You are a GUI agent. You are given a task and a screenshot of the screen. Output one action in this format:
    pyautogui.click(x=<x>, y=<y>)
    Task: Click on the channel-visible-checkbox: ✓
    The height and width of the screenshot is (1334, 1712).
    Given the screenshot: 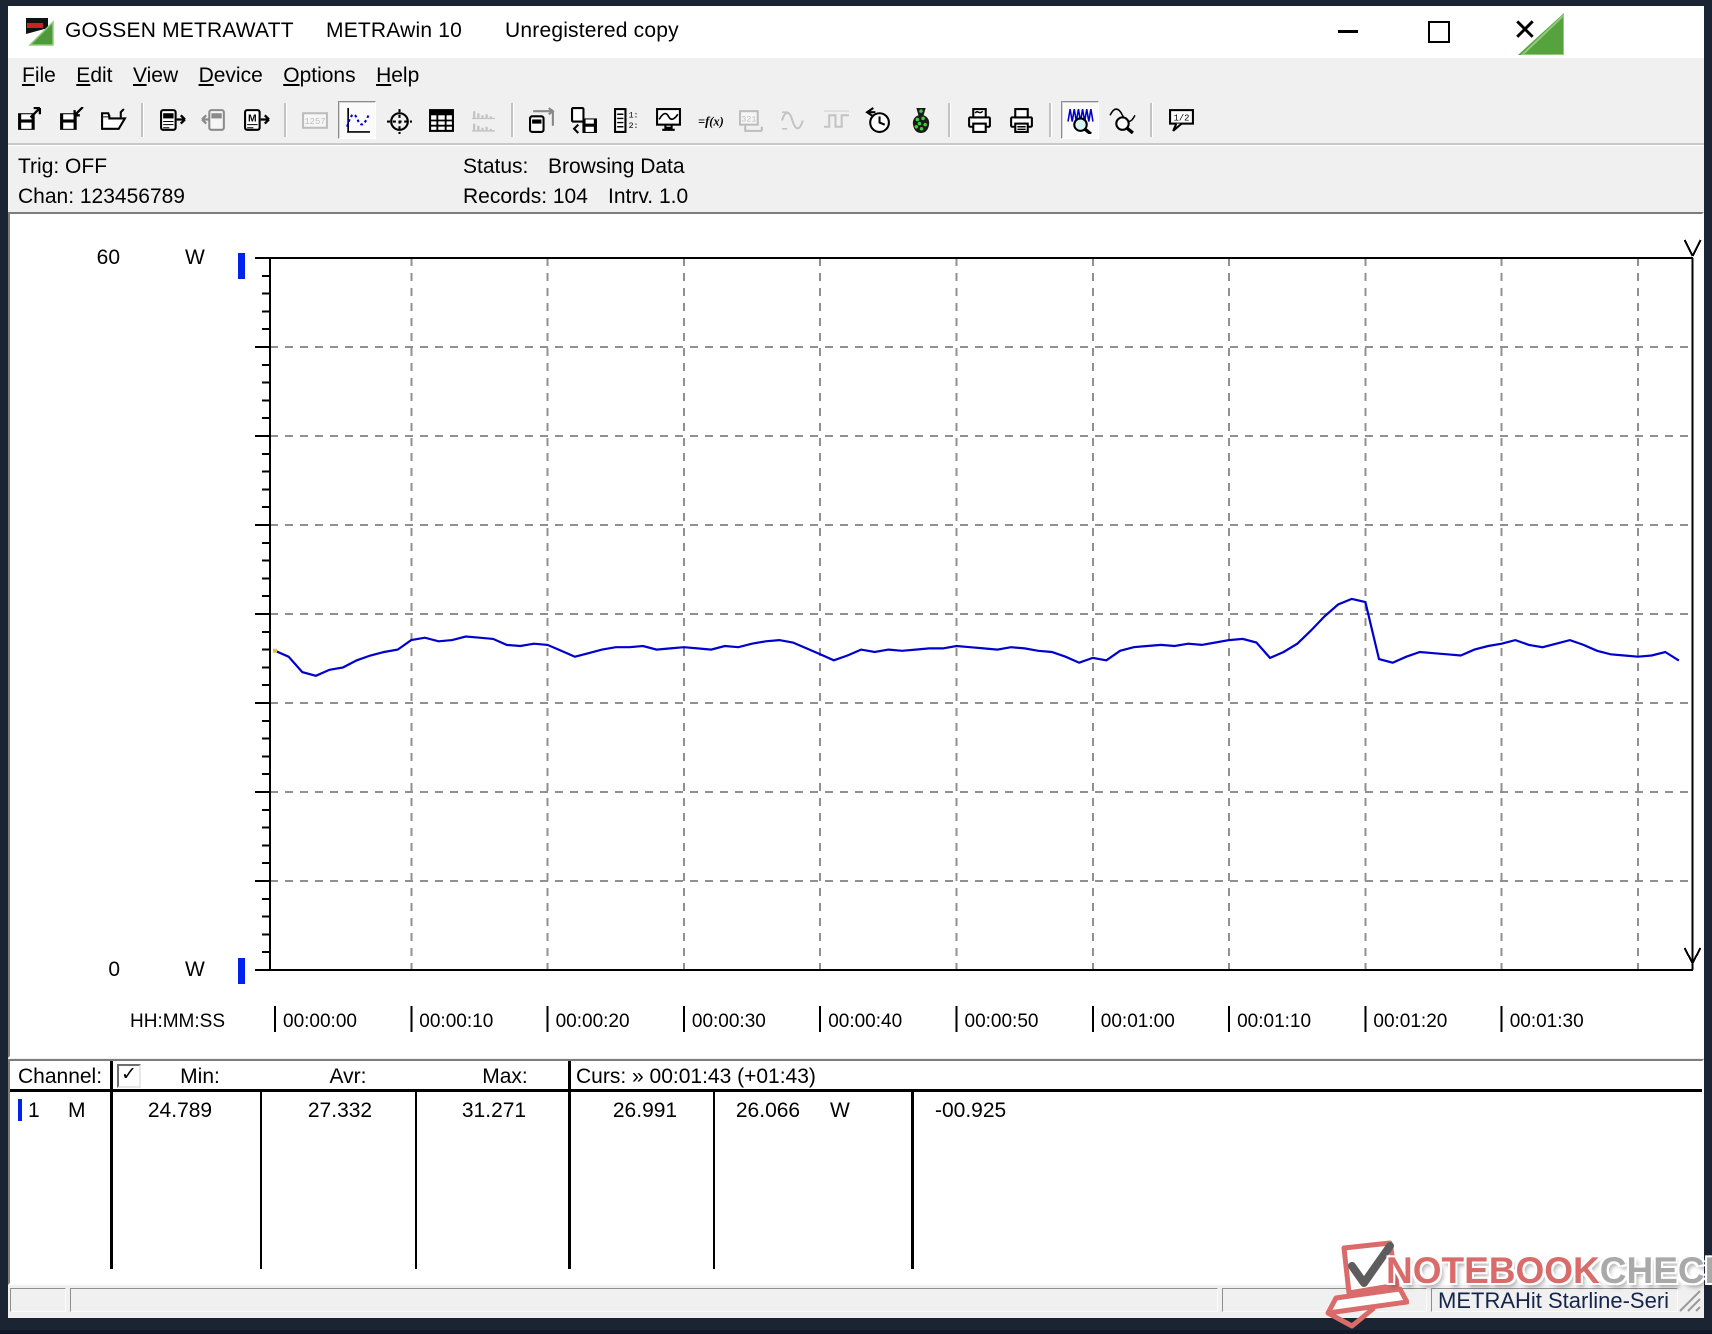 What is the action you would take?
    pyautogui.click(x=129, y=1076)
    